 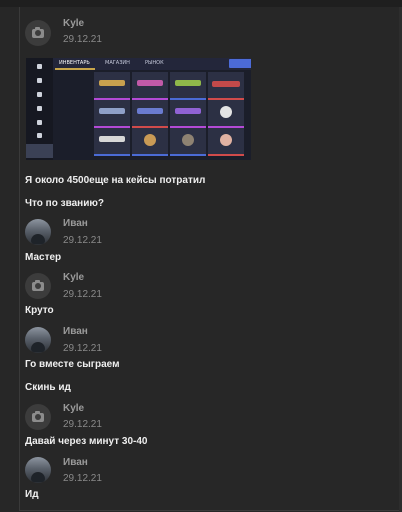 I want to click on message-text: Мастер, so click(x=43, y=257).